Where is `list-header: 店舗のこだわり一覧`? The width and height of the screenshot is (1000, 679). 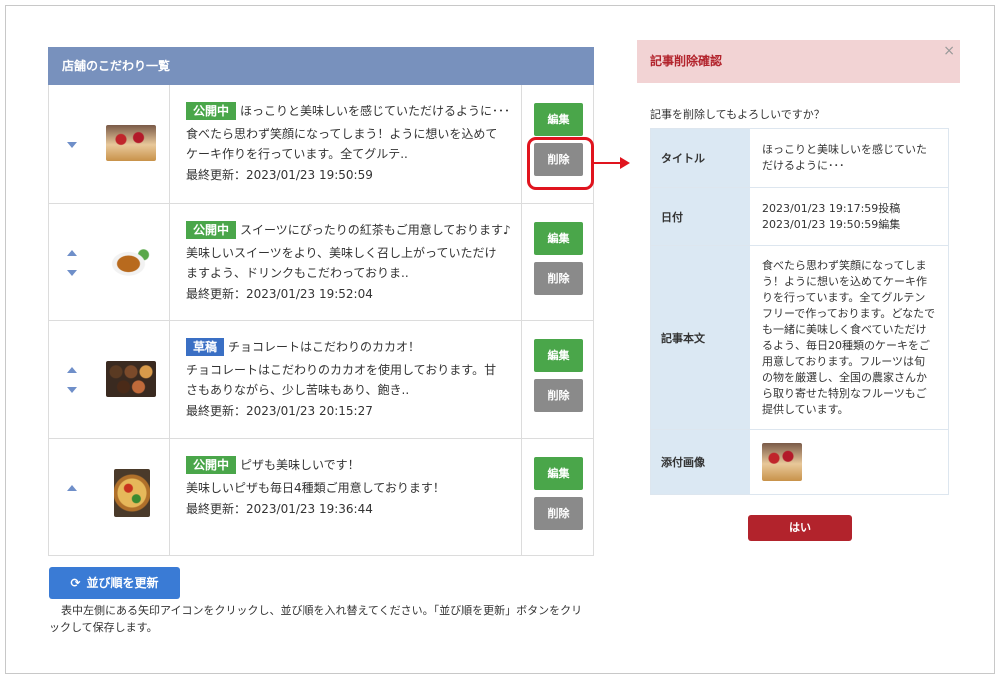
list-header: 店舗のこだわり一覧 is located at coordinates (321, 66).